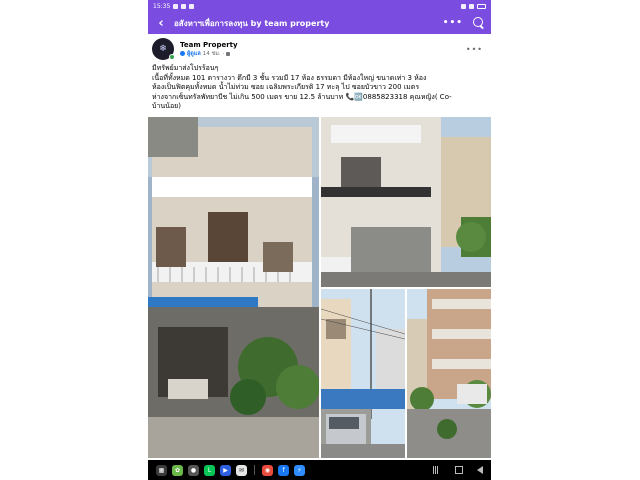 The width and height of the screenshot is (640, 480). What do you see at coordinates (319, 6) in the screenshot?
I see `status-bar: 15:35` at bounding box center [319, 6].